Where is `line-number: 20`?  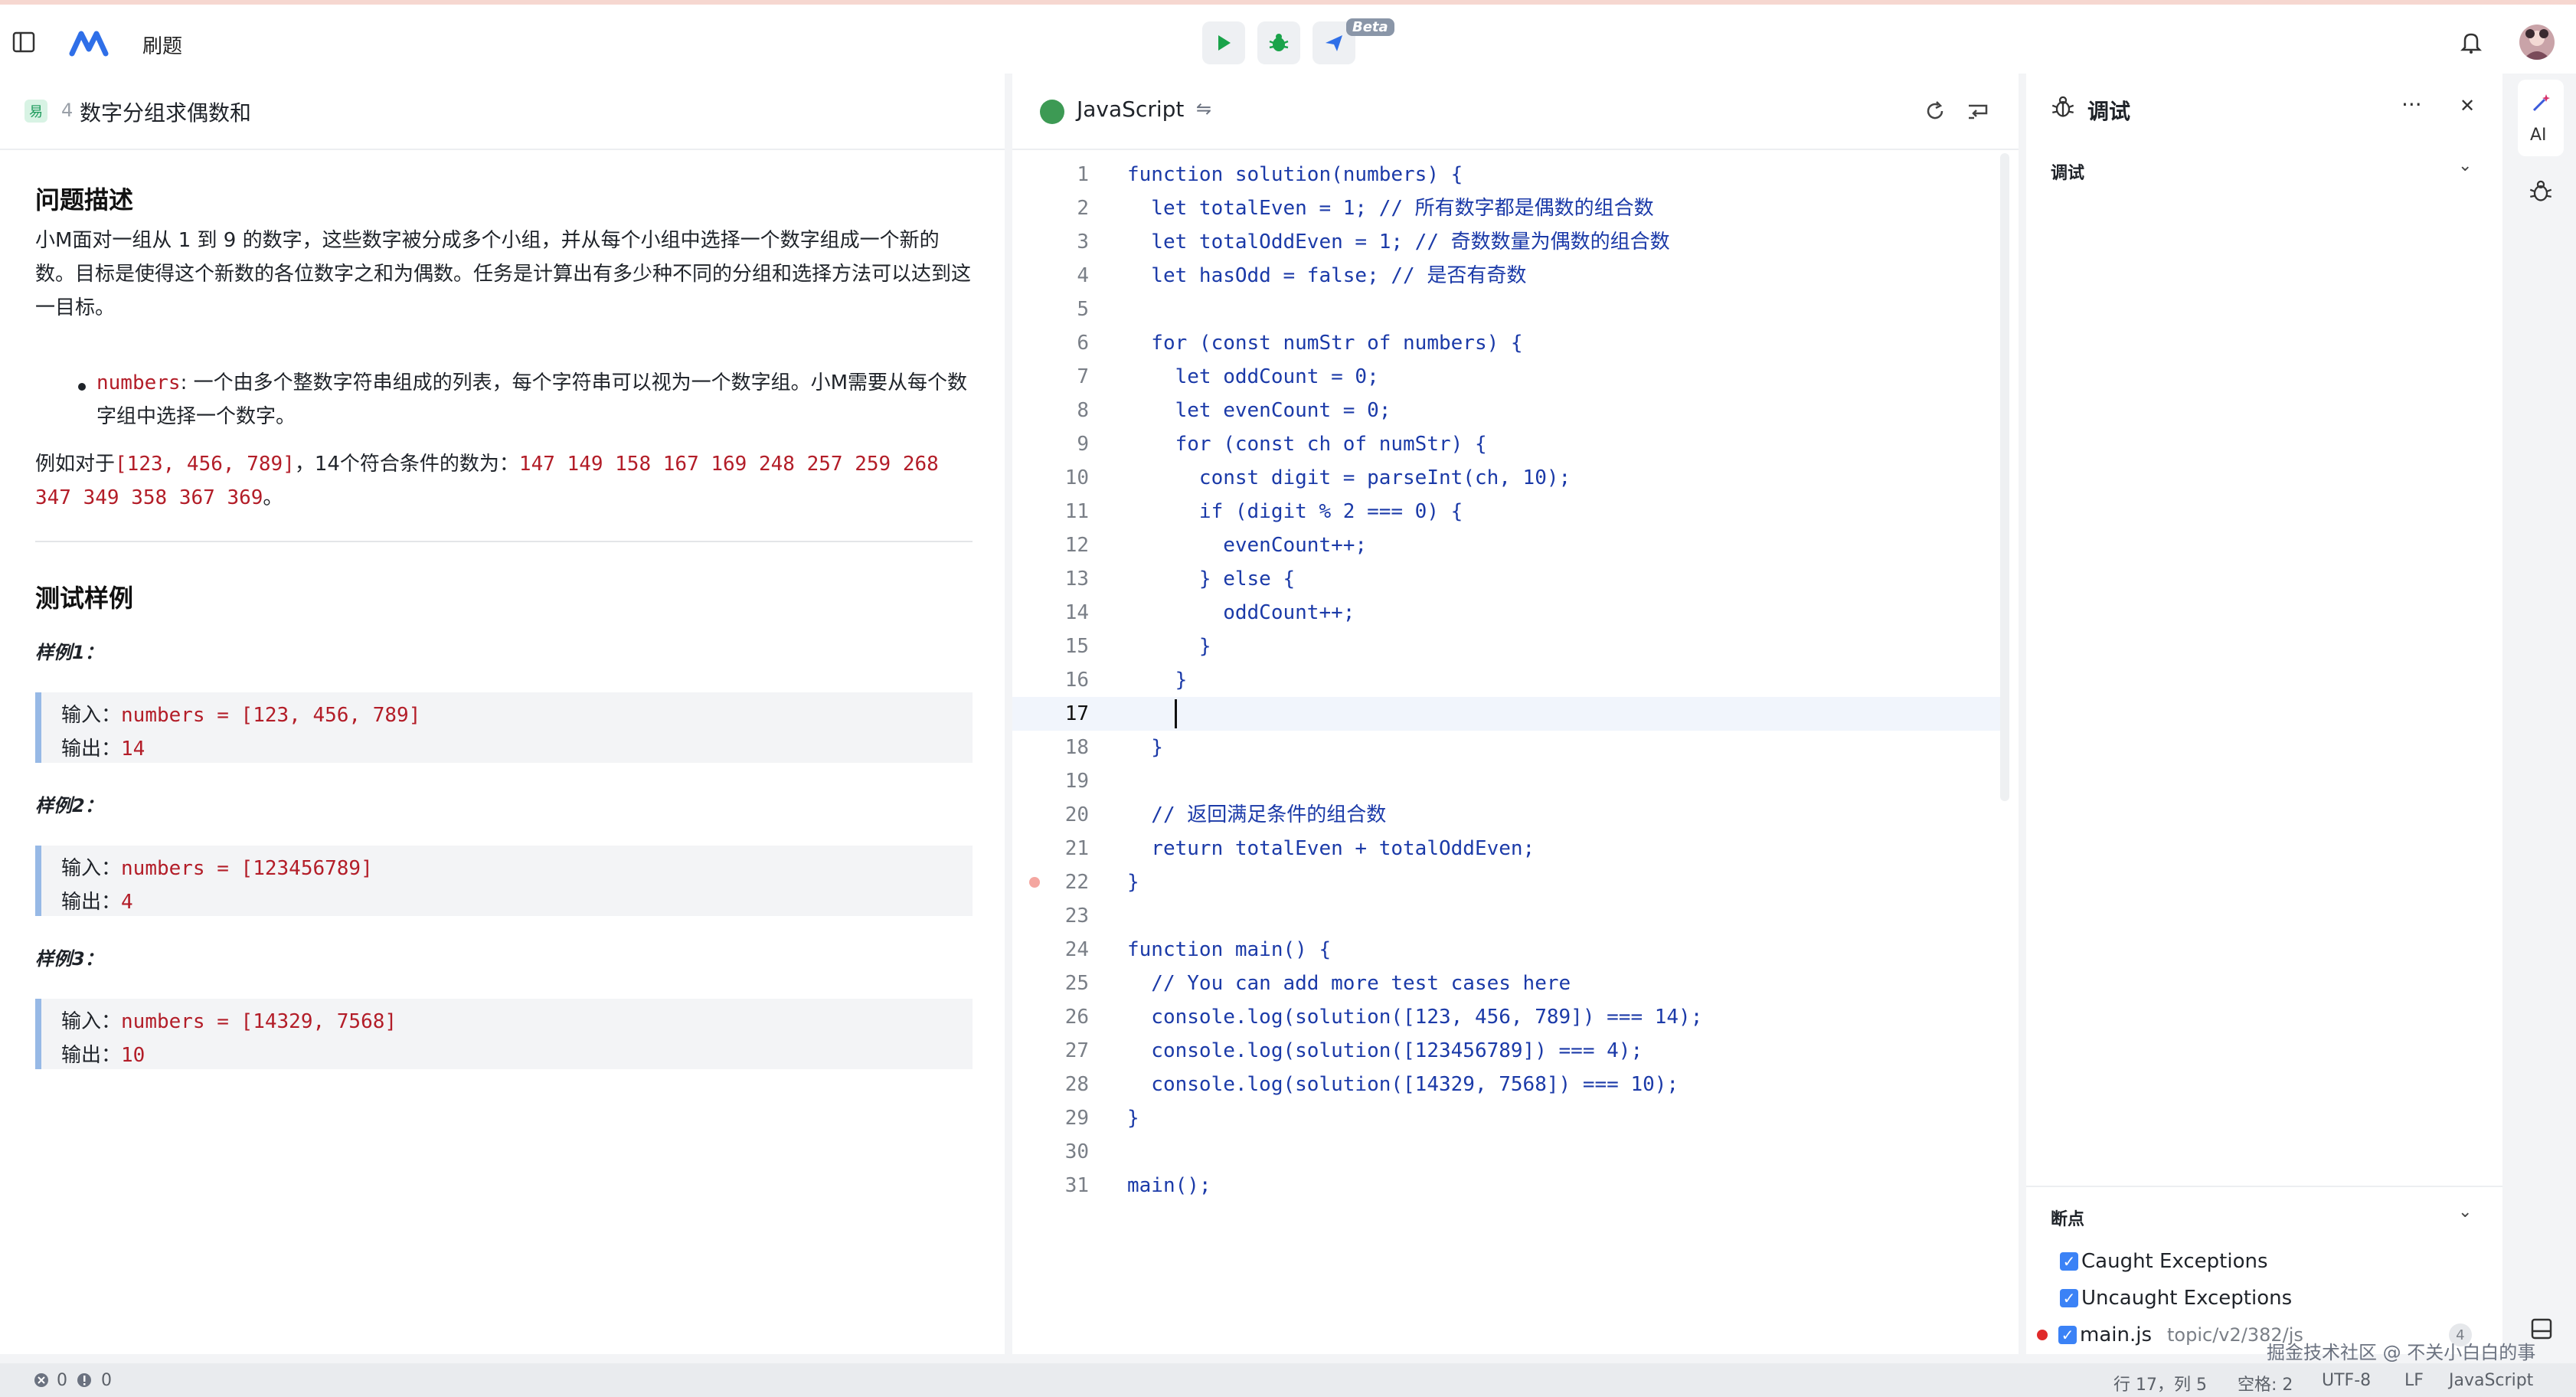 line-number: 20 is located at coordinates (1050, 815).